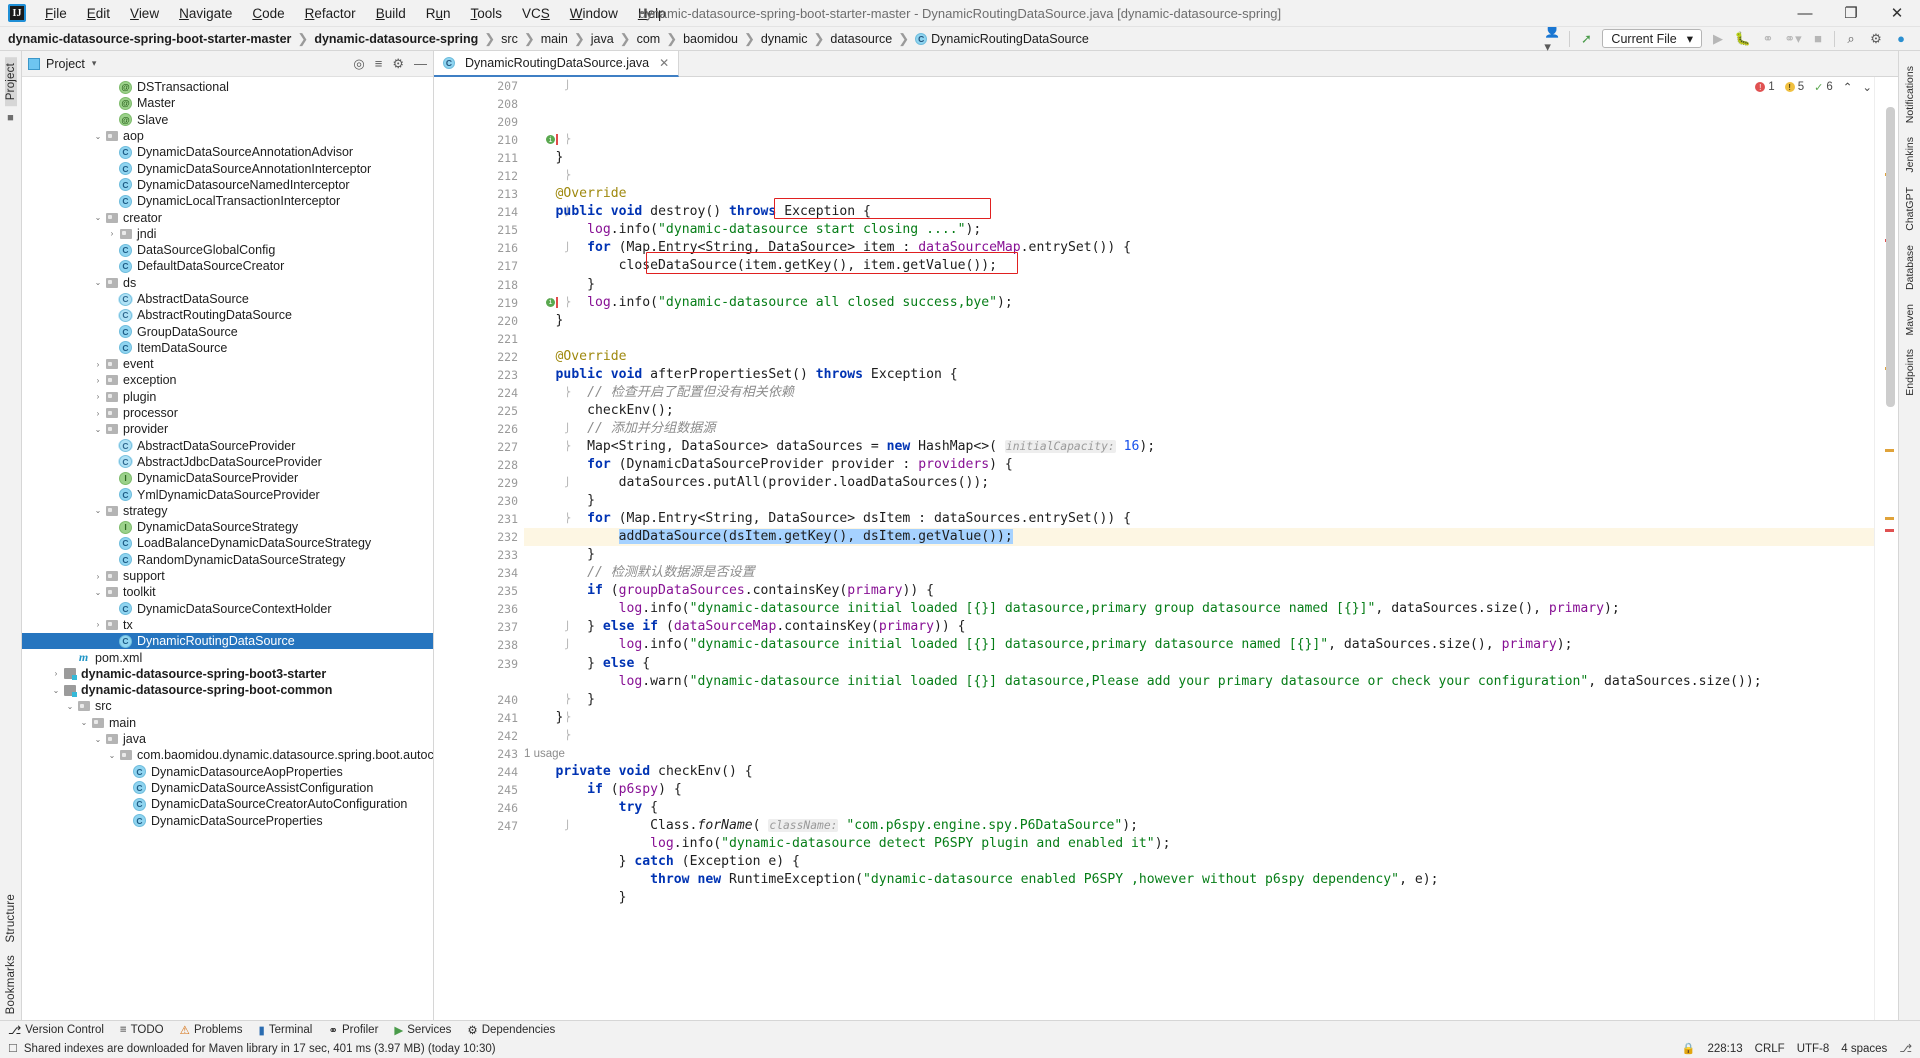 This screenshot has height=1058, width=1920. I want to click on commit-icon: ■, so click(10, 118).